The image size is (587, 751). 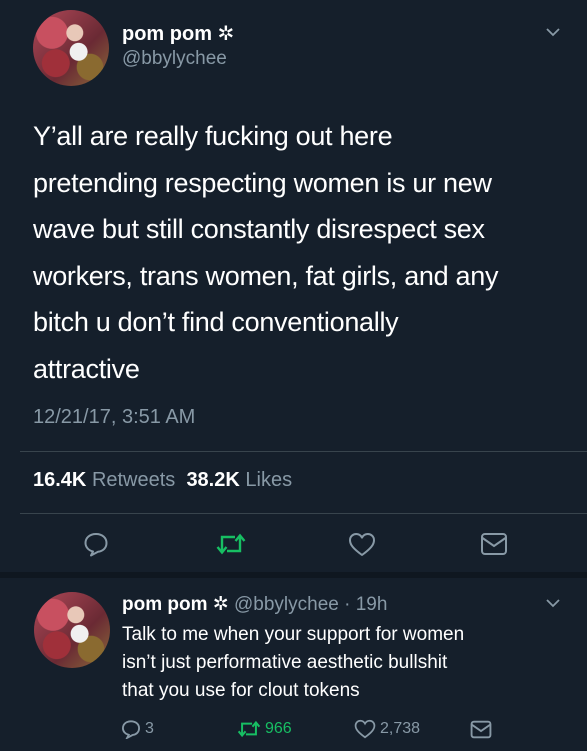 I want to click on reply-action: 3, so click(x=137, y=729).